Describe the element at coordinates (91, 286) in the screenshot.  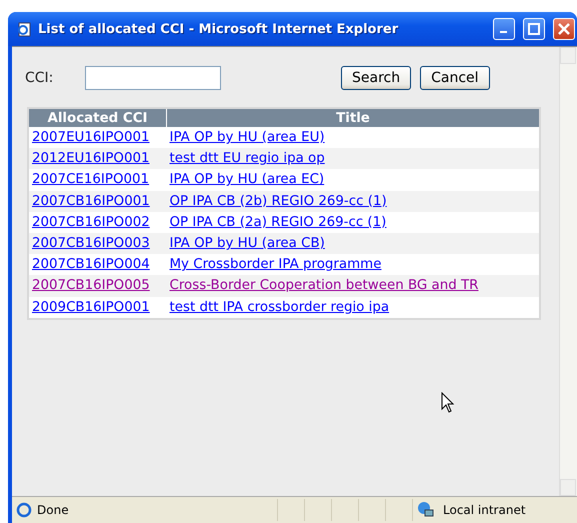
I see `cci-link: 2007CB16IPO005` at that location.